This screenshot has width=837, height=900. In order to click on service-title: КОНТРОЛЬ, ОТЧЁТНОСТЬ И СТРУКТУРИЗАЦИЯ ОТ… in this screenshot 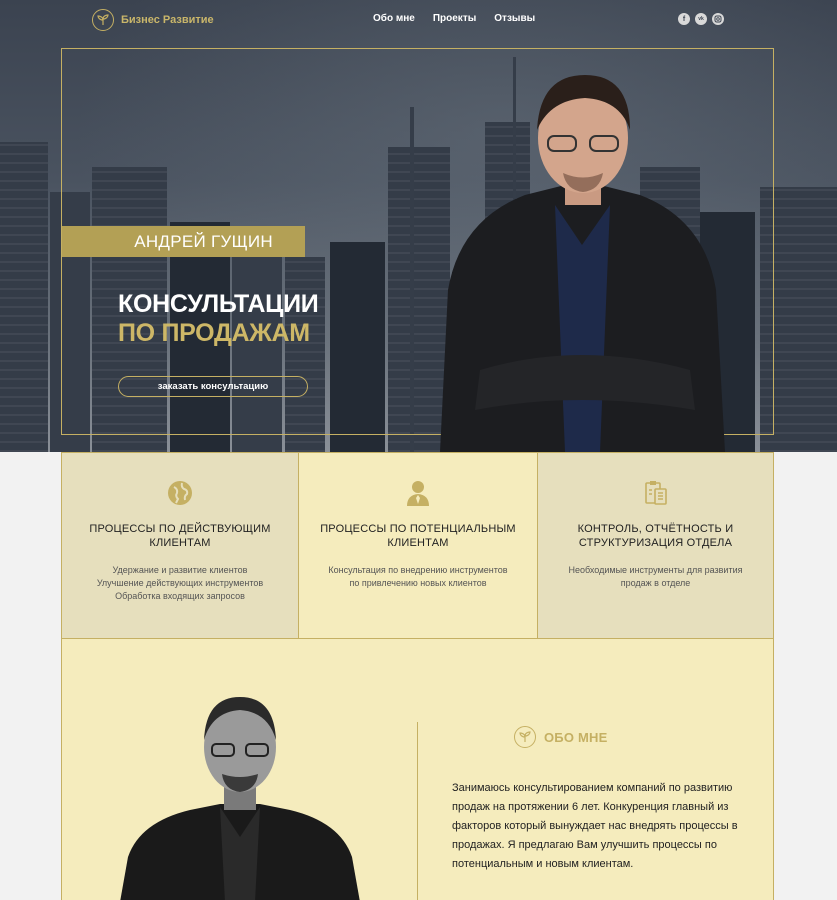, I will do `click(655, 536)`.